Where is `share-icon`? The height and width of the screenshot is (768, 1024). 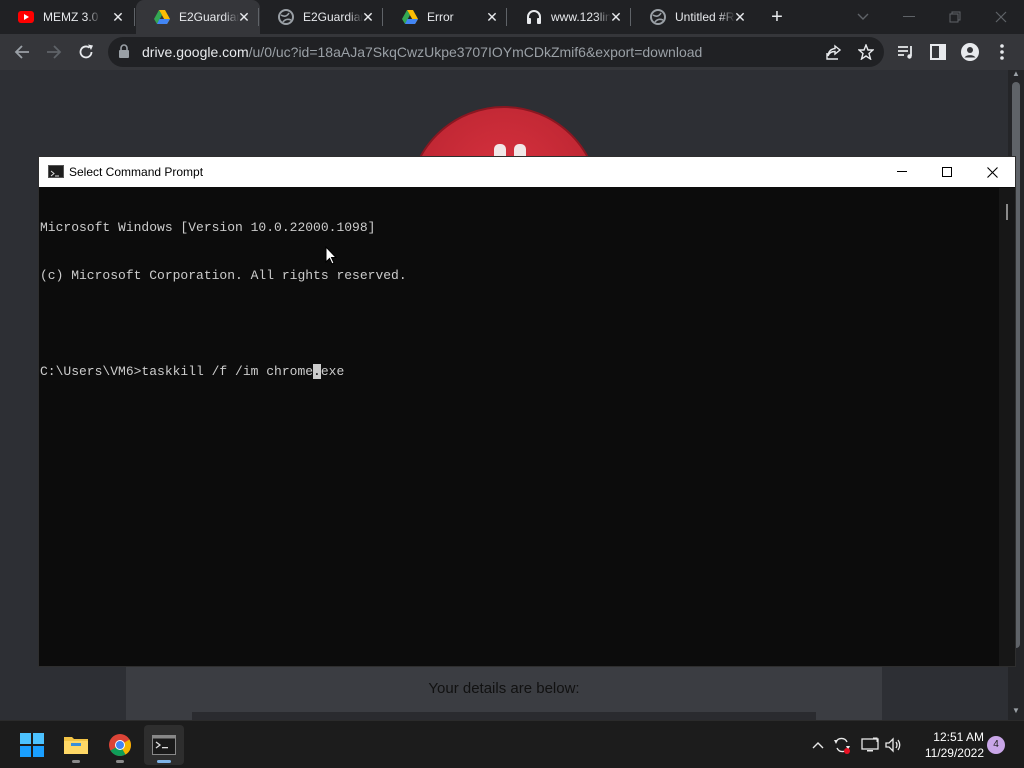
share-icon is located at coordinates (834, 52).